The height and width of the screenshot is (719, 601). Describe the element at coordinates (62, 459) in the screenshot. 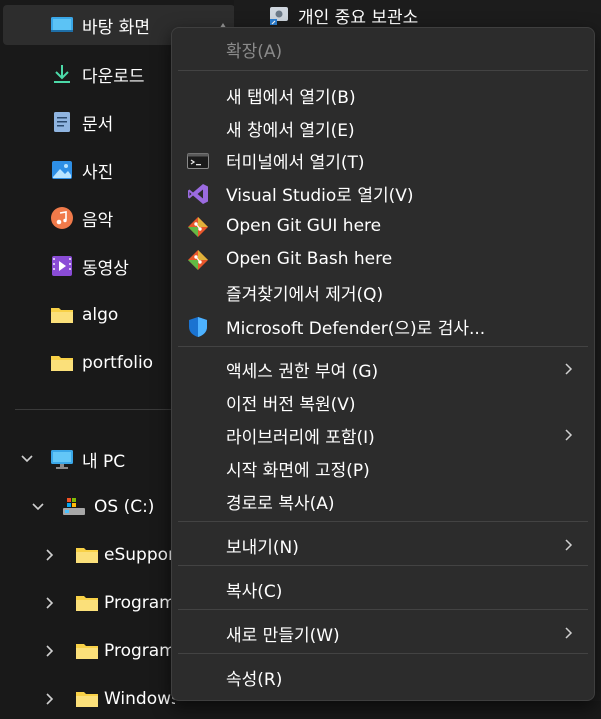

I see `monitor-icon` at that location.